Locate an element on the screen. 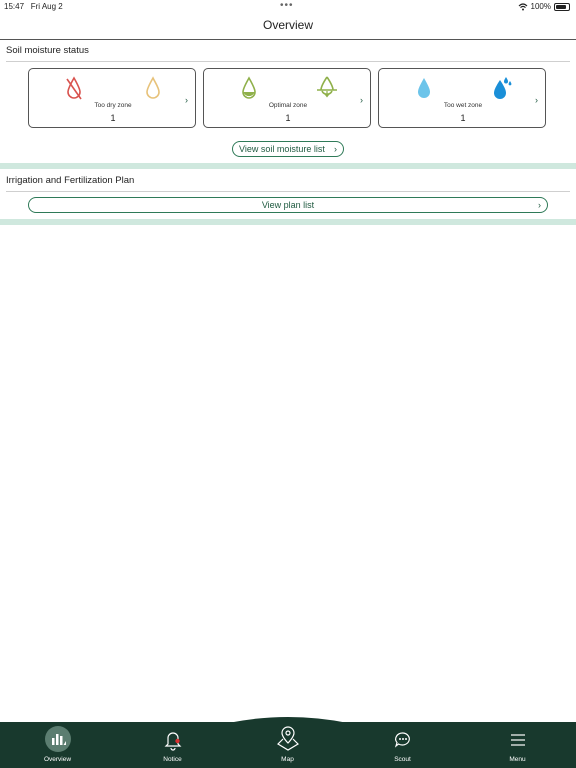  dry-drop-icon is located at coordinates (153, 87).